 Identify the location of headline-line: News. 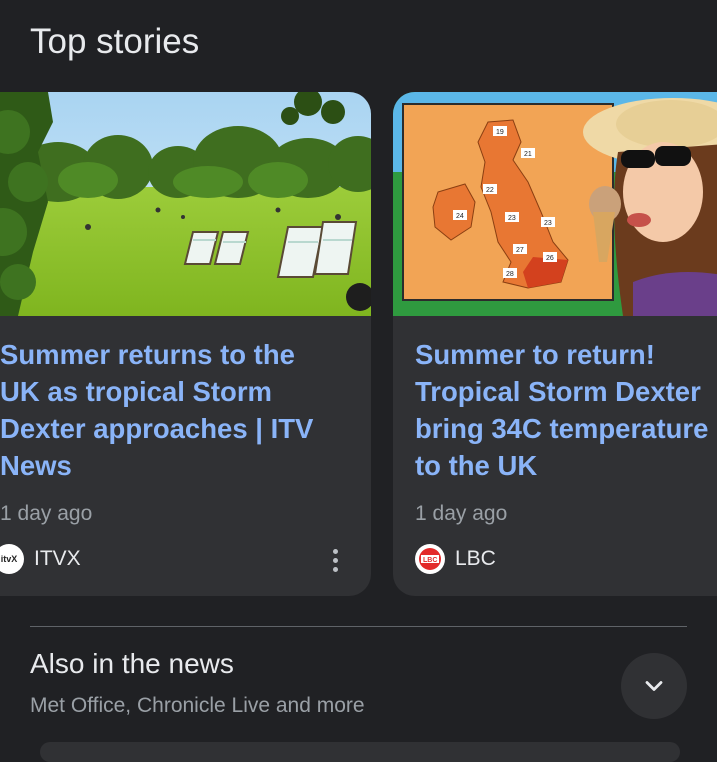
(172, 465).